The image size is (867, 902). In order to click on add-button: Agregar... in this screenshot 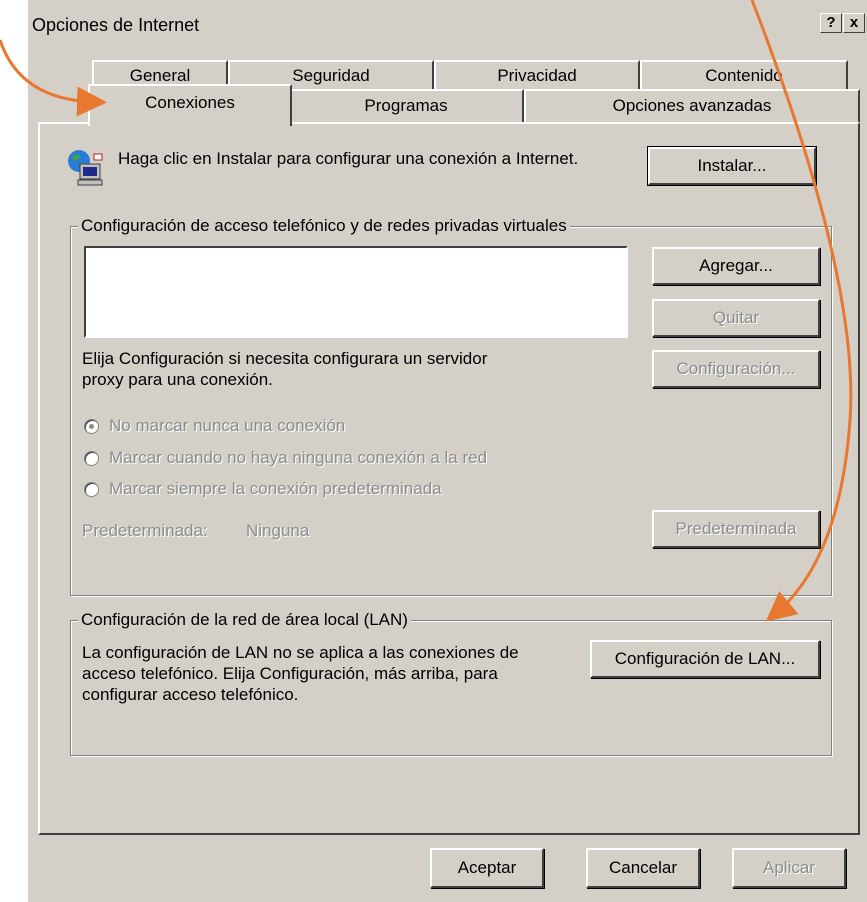, I will do `click(736, 266)`.